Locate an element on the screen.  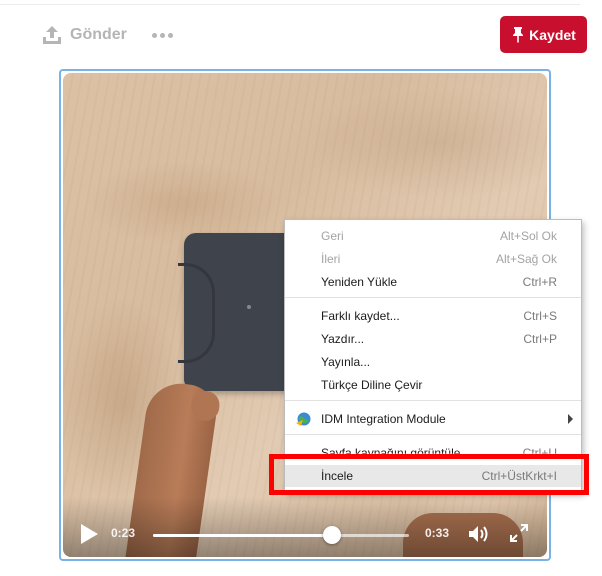
top-divider is located at coordinates (290, 2).